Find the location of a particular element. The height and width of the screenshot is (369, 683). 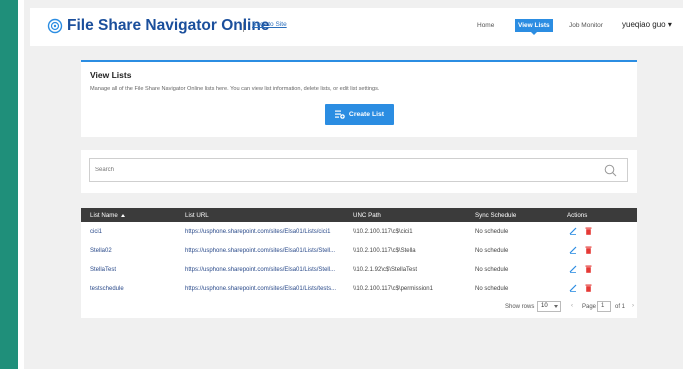

create-list-label: Create List is located at coordinates (366, 114).